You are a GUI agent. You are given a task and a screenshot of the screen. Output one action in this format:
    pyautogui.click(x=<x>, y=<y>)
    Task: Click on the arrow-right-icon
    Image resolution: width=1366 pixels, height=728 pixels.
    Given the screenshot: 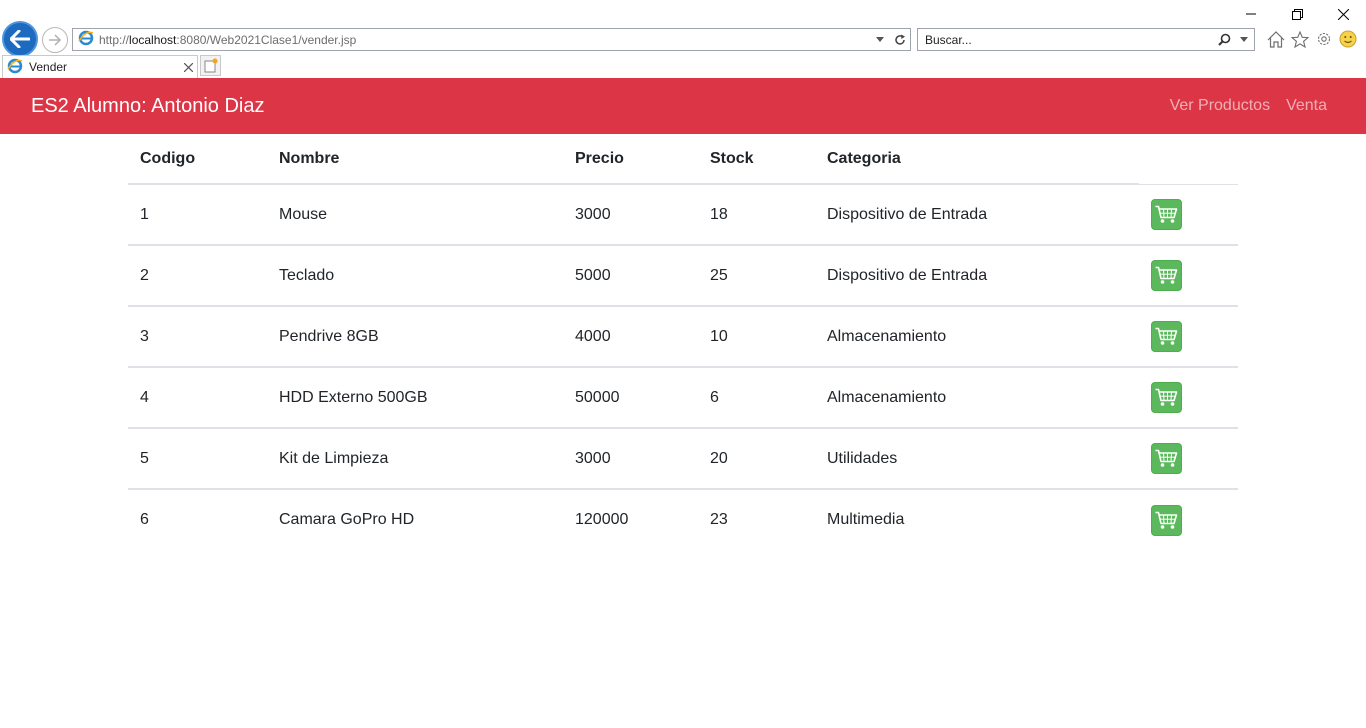 What is the action you would take?
    pyautogui.click(x=55, y=40)
    